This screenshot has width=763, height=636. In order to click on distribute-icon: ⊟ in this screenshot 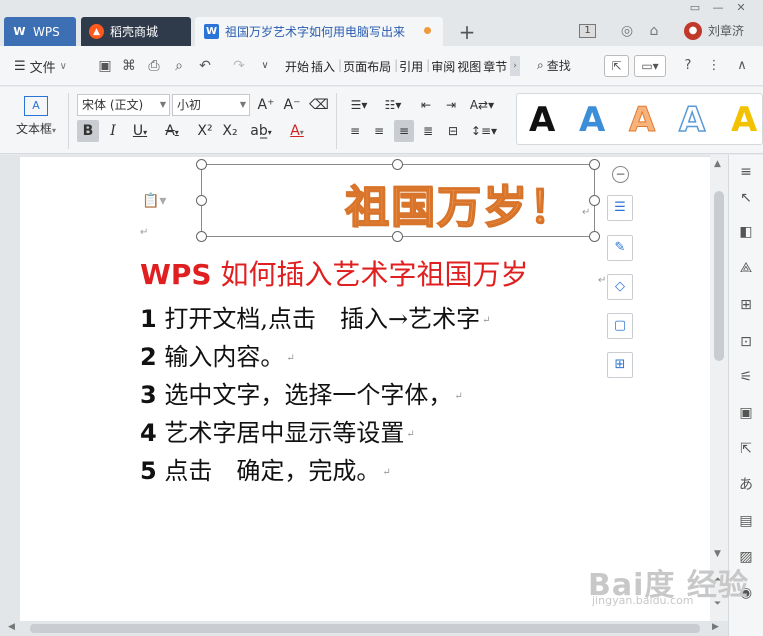, I will do `click(453, 131)`.